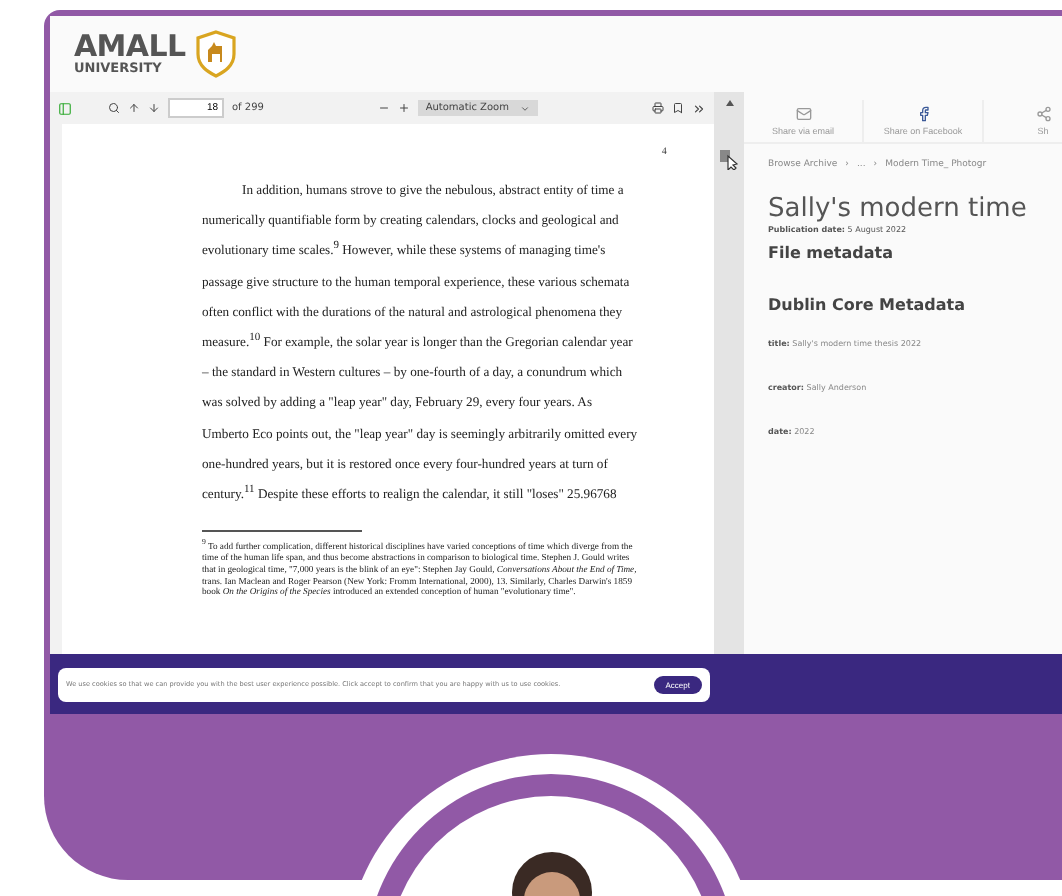 The height and width of the screenshot is (896, 1062). Describe the element at coordinates (130, 47) in the screenshot. I see `logo-title: AMALL` at that location.